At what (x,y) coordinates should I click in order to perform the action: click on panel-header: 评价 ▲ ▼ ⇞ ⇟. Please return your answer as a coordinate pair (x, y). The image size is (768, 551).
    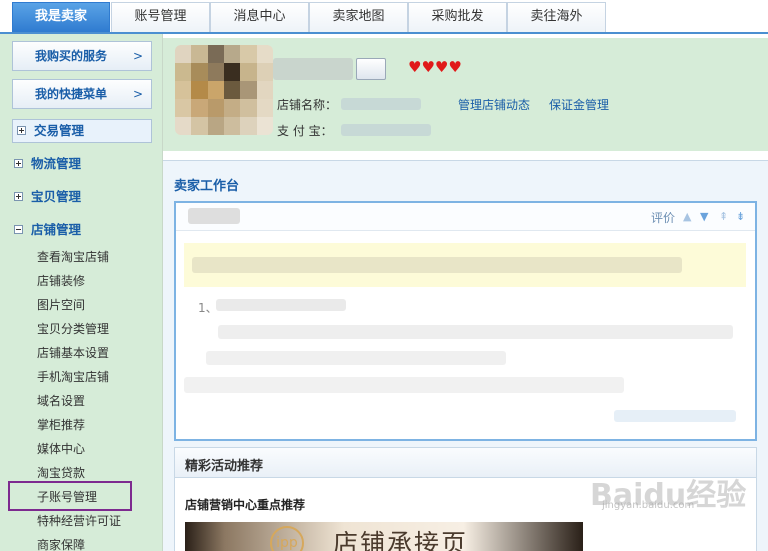
    Looking at the image, I should click on (465, 217).